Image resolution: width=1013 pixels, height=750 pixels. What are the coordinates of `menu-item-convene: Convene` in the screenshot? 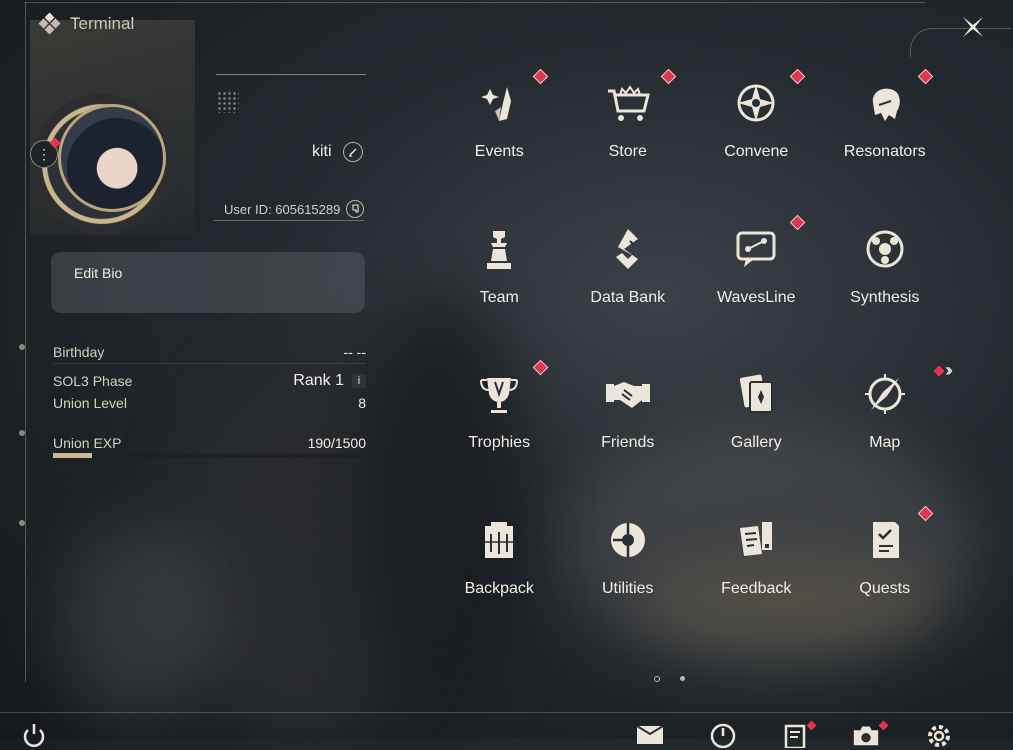 It's located at (756, 131).